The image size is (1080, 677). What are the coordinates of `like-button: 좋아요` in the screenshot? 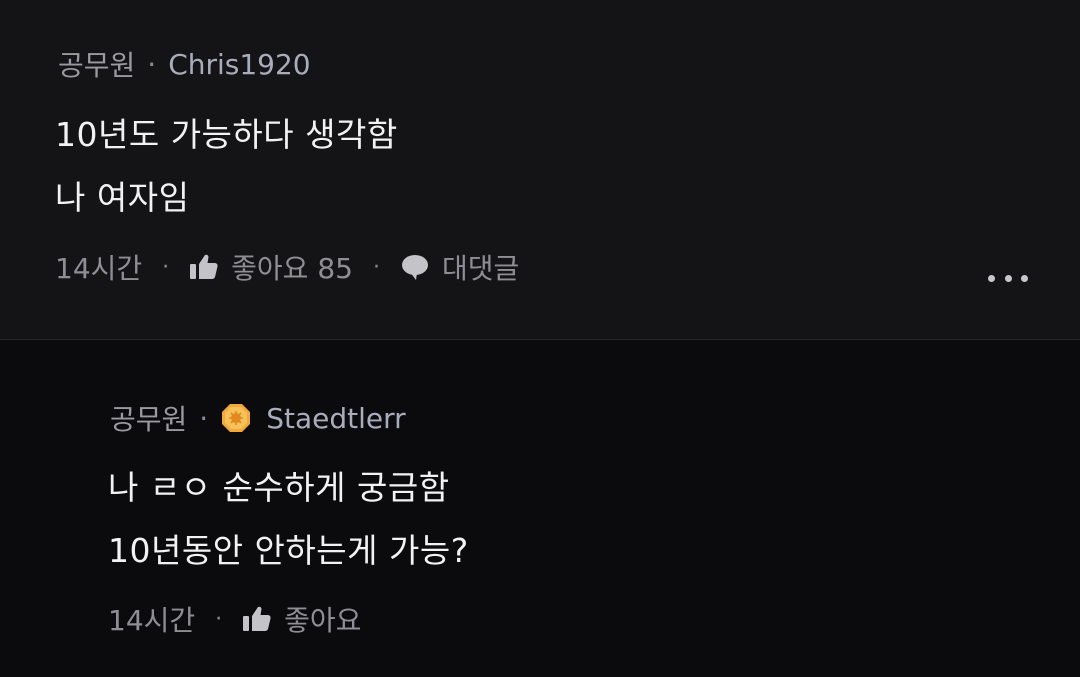 It's located at (301, 619).